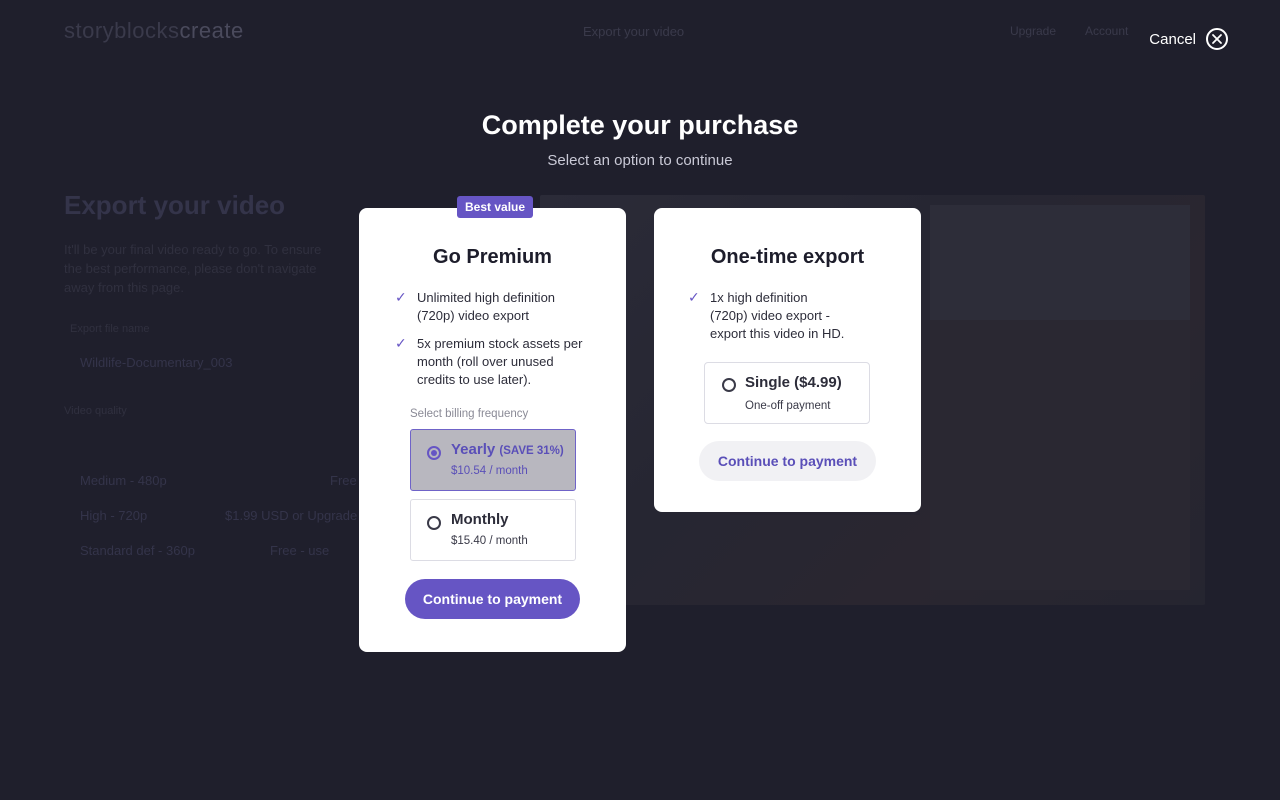 The image size is (1280, 800). Describe the element at coordinates (137, 550) in the screenshot. I see `quality-row-name: Standard def - 360p` at that location.